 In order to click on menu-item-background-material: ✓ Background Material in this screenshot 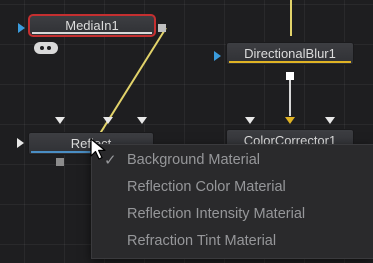, I will do `click(232, 160)`.